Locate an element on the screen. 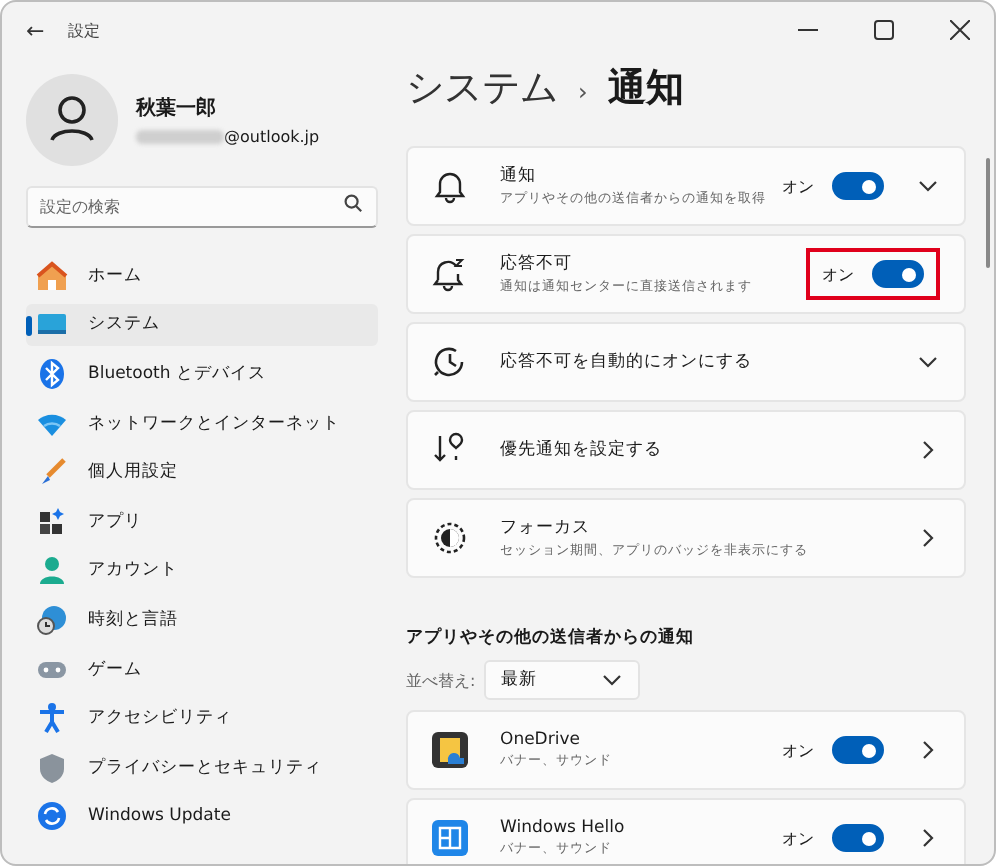  brush-icon is located at coordinates (52, 472).